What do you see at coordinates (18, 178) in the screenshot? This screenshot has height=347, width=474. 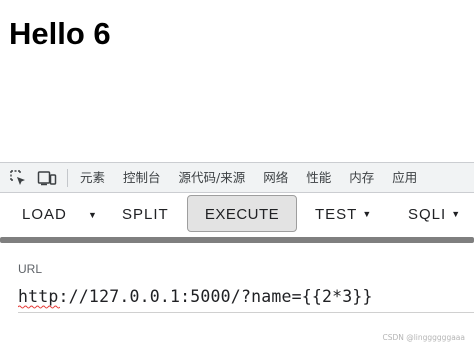 I see `element-picker-icon` at bounding box center [18, 178].